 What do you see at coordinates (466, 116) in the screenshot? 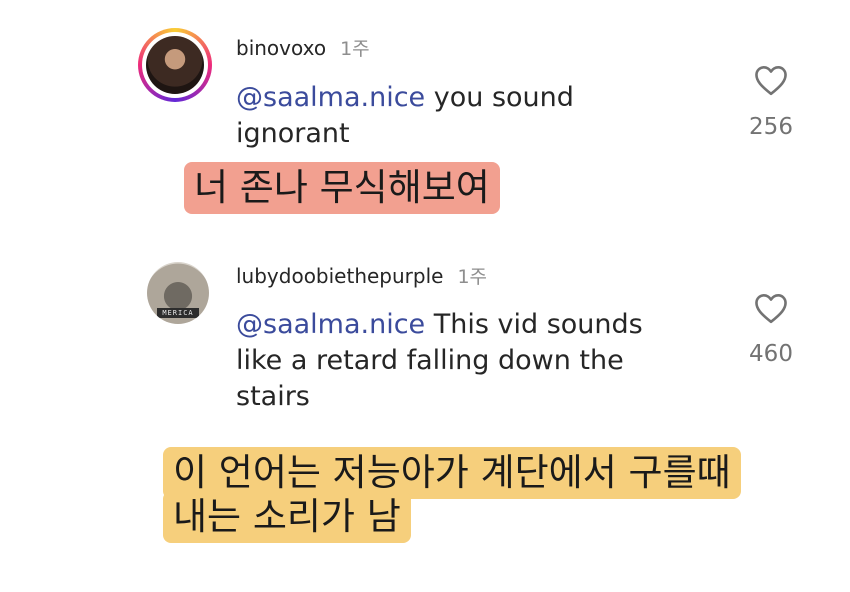
I see `comment-text: @saalma.nice you sound ignorant` at bounding box center [466, 116].